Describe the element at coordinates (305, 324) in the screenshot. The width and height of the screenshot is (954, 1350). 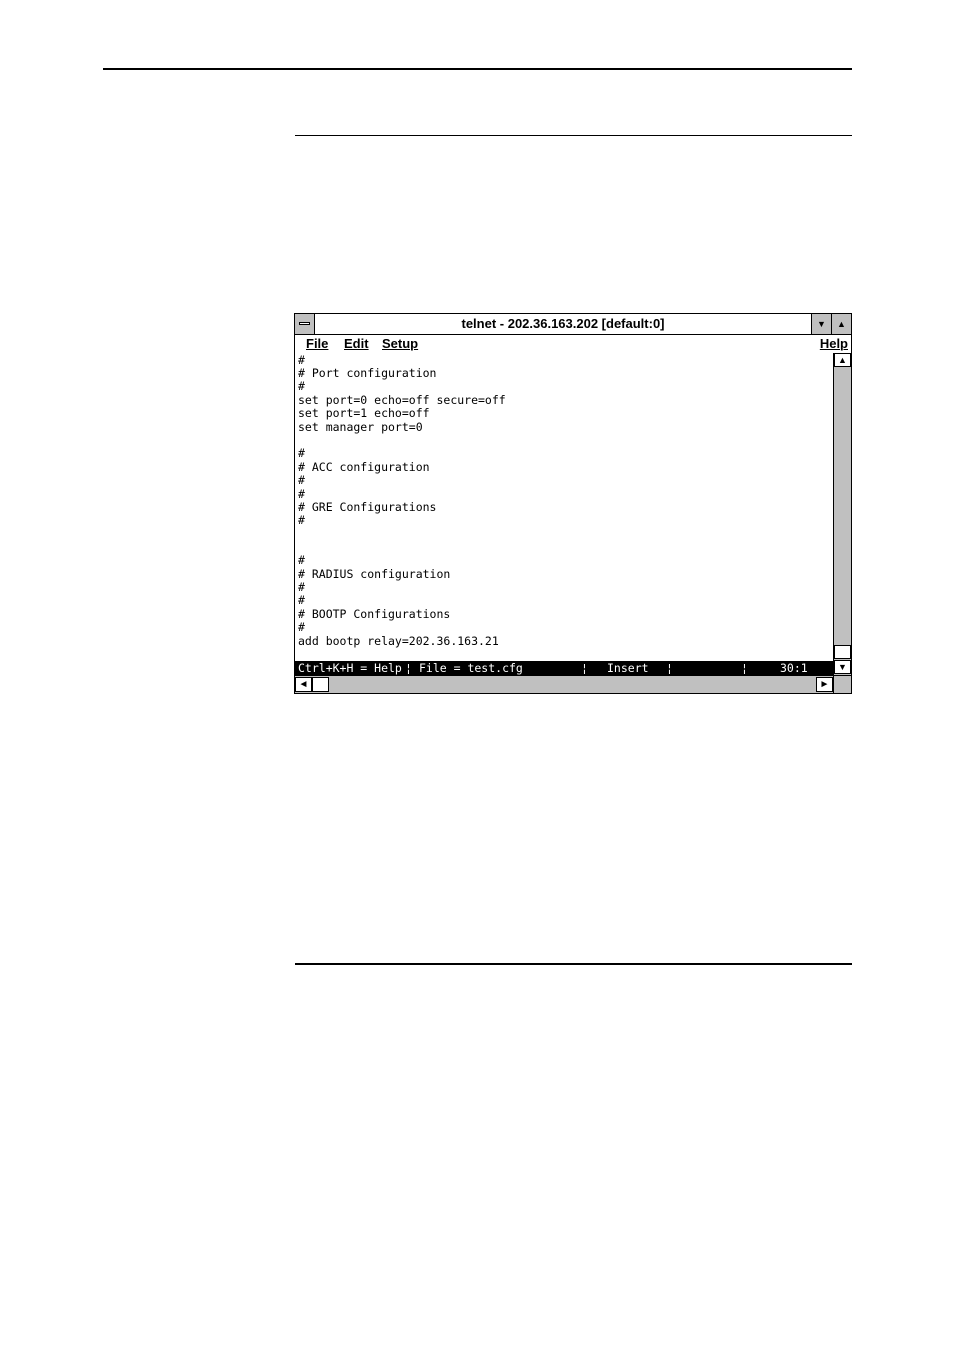
I see `system-menu-icon` at that location.